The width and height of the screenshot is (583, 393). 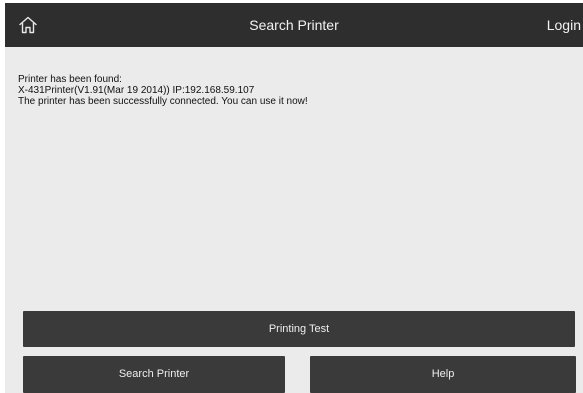 What do you see at coordinates (70, 79) in the screenshot?
I see `printer-found-text: Printer has been found:` at bounding box center [70, 79].